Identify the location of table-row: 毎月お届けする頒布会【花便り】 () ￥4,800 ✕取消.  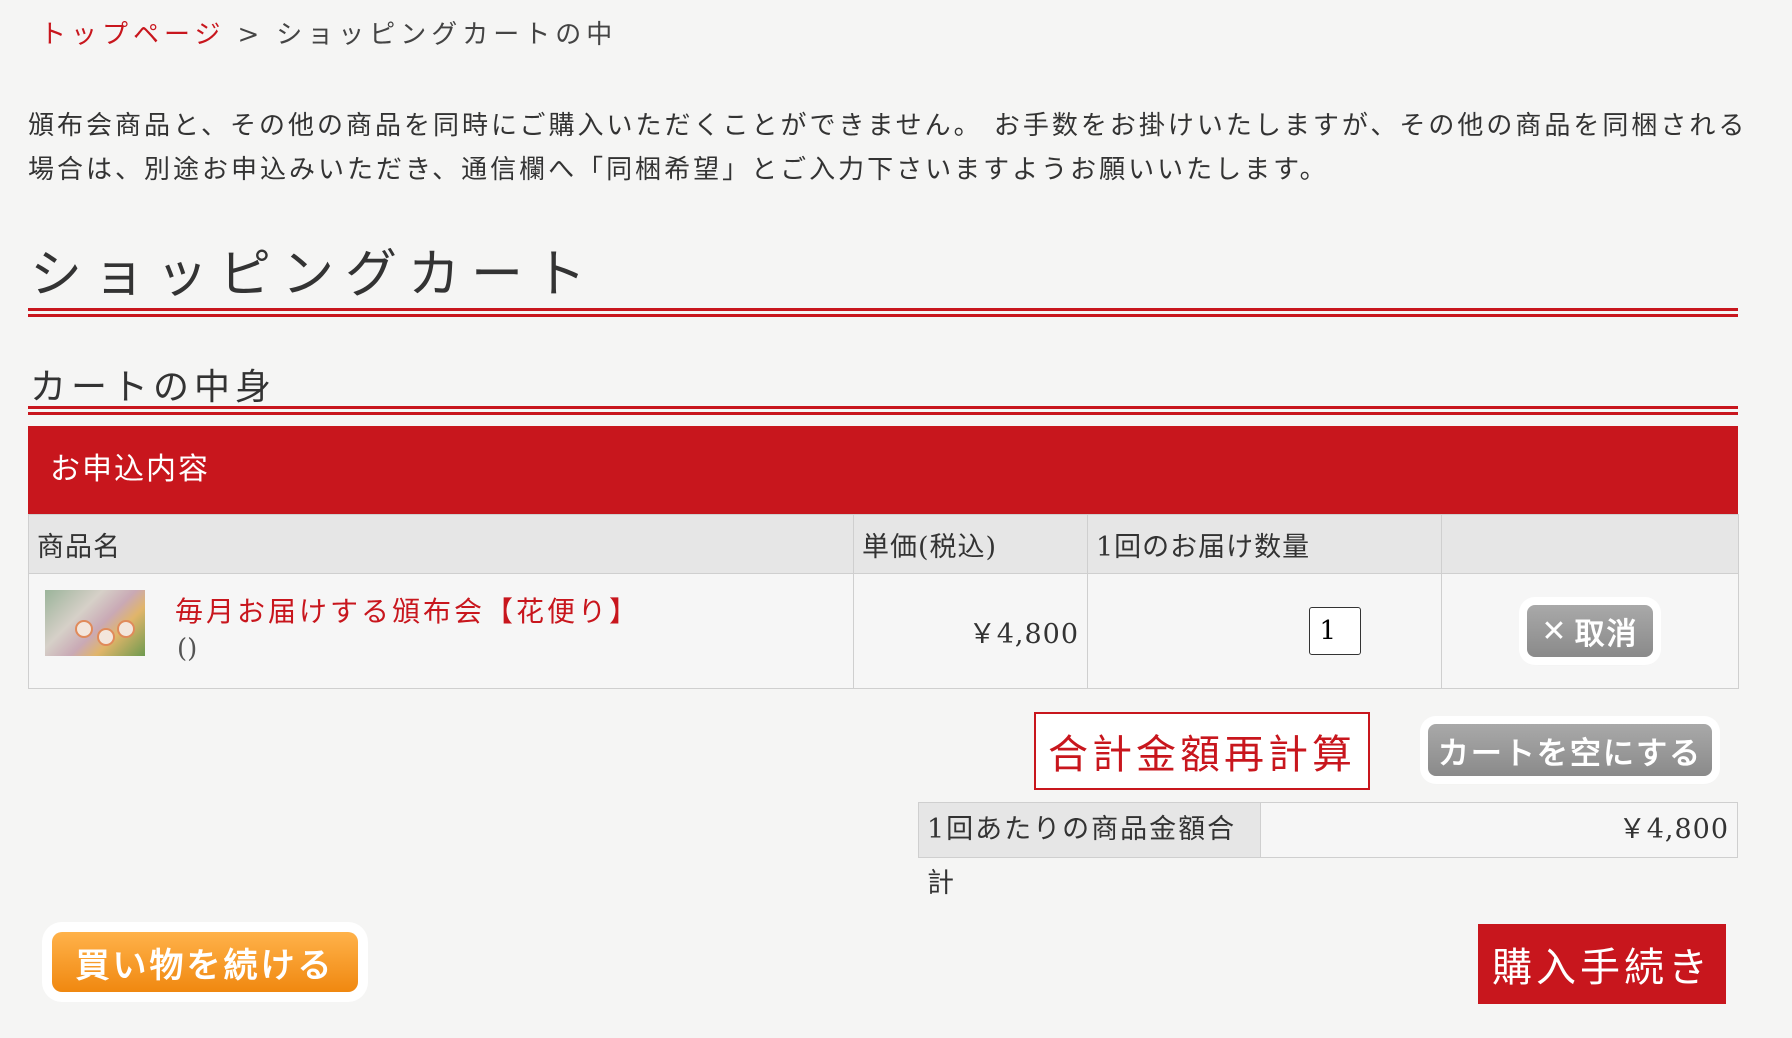
(883, 631).